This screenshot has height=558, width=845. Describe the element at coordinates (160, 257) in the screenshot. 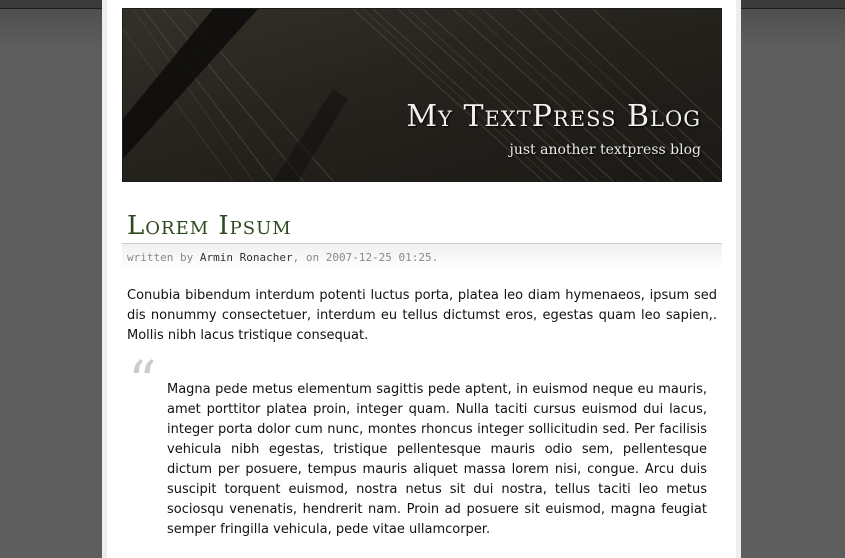

I see `meta-written-by: written by` at that location.